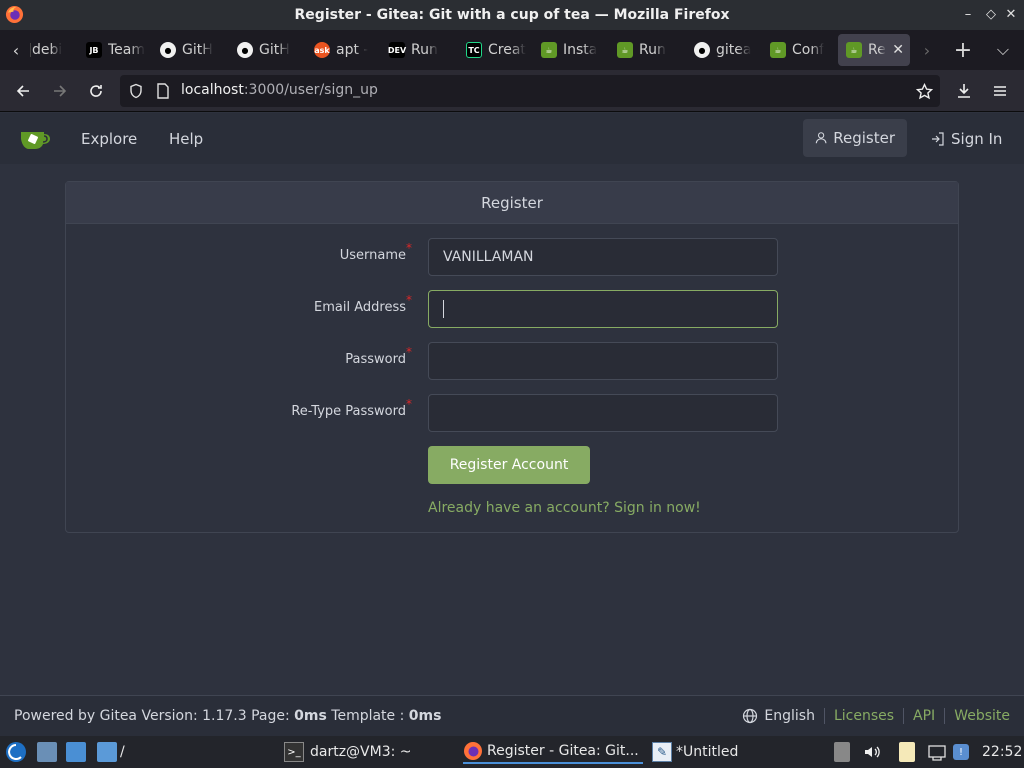  What do you see at coordinates (904, 716) in the screenshot?
I see `footer-separator` at bounding box center [904, 716].